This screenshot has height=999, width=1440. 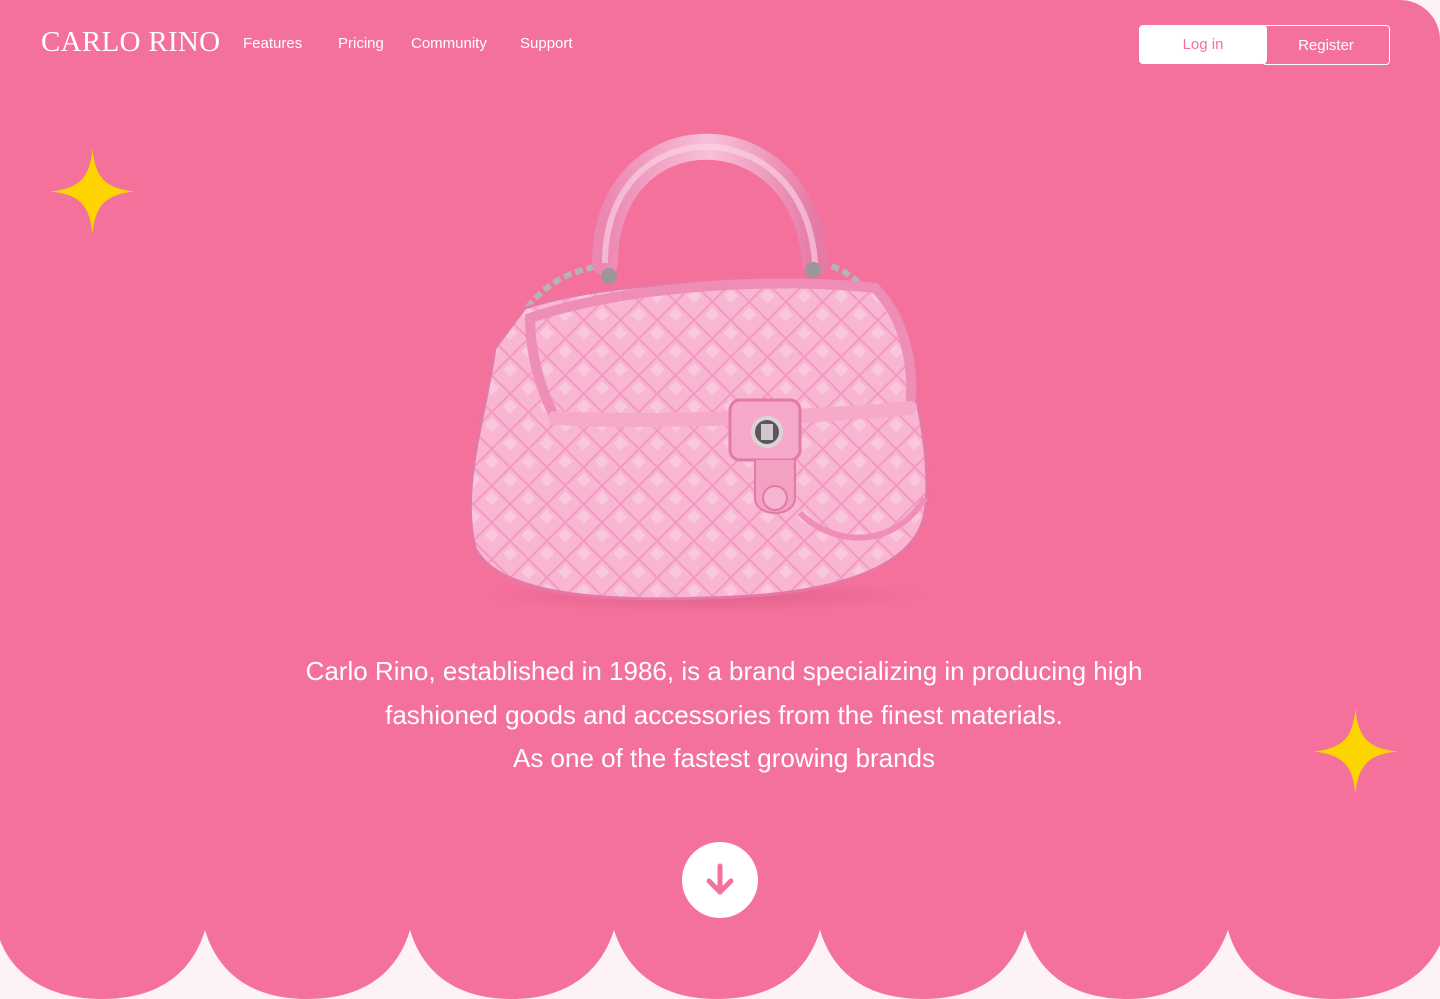 What do you see at coordinates (272, 43) in the screenshot?
I see `nav-link-features: Features` at bounding box center [272, 43].